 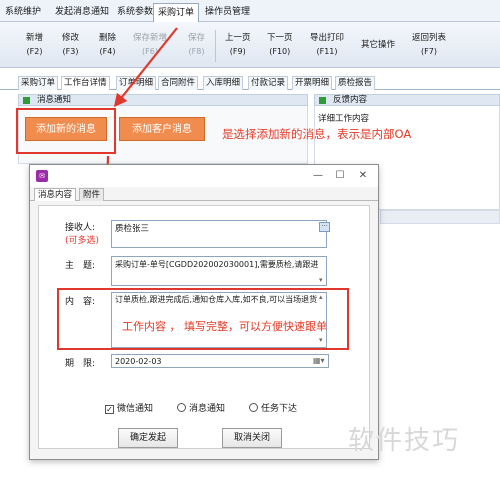 I want to click on other-actions-button-label: 其它操作, so click(x=378, y=45).